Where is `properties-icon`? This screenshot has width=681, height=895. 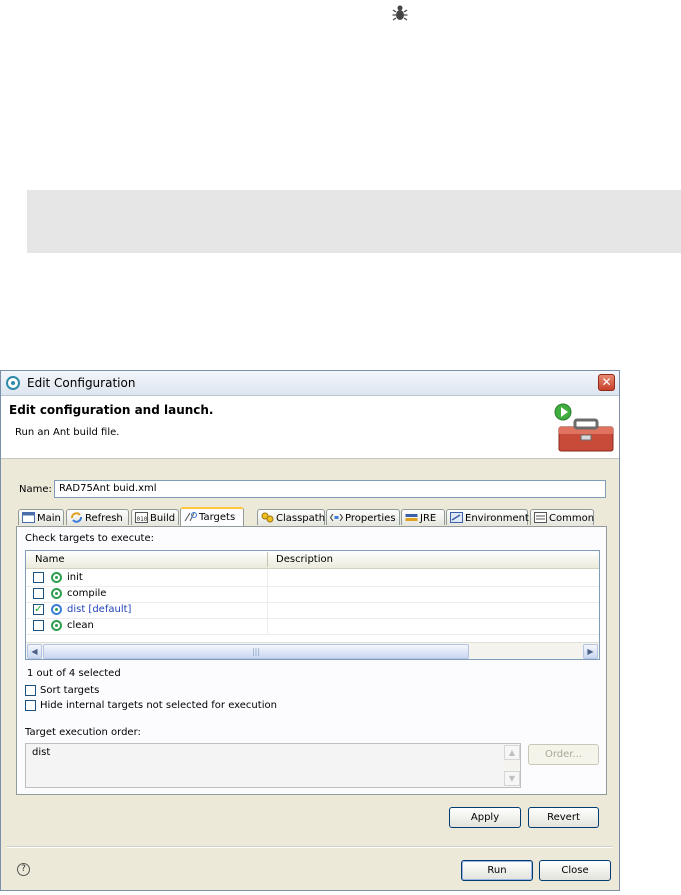 properties-icon is located at coordinates (336, 517).